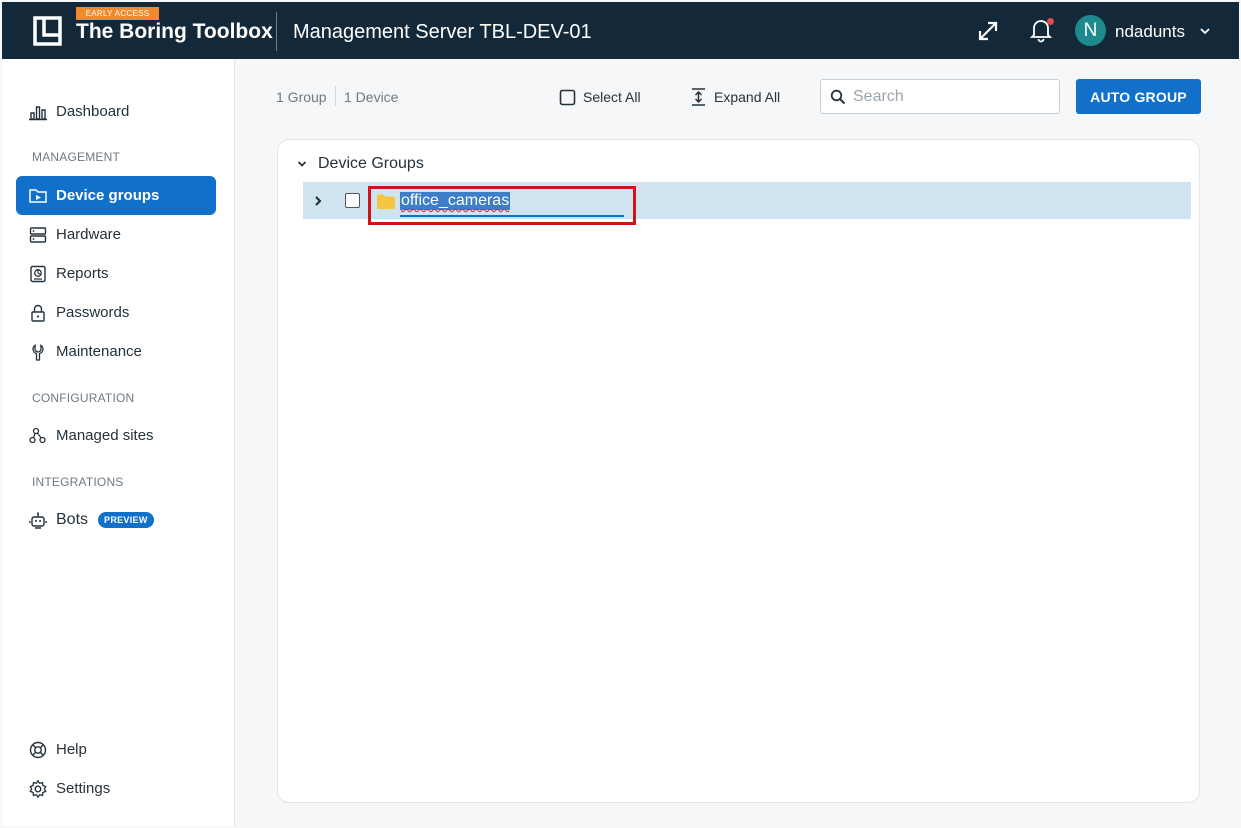 The height and width of the screenshot is (828, 1241). What do you see at coordinates (1041, 30) in the screenshot?
I see `notifications-button` at bounding box center [1041, 30].